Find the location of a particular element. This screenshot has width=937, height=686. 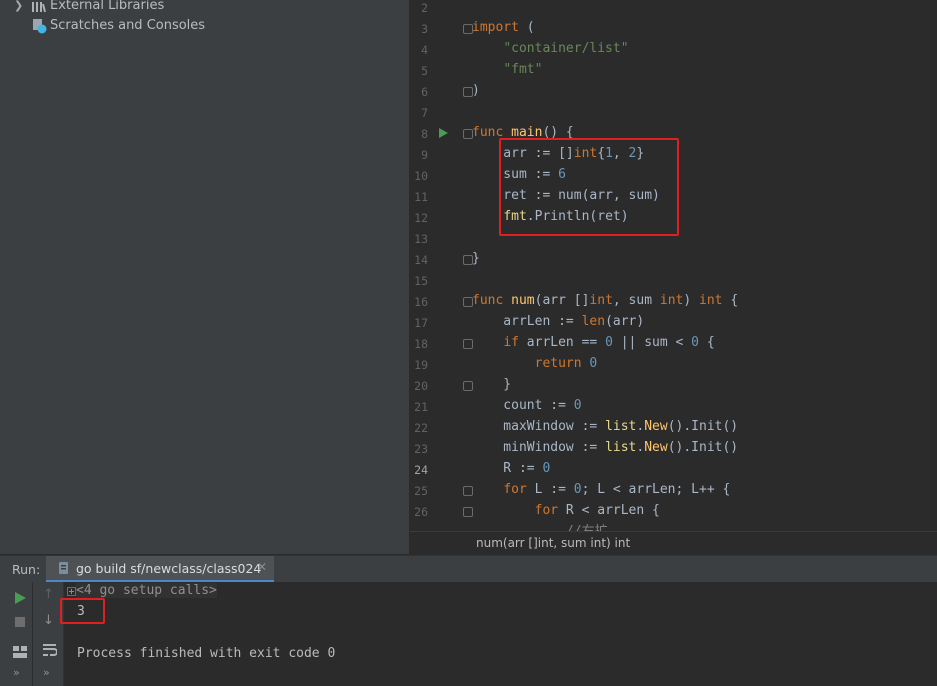

wrap-icon is located at coordinates (50, 650).